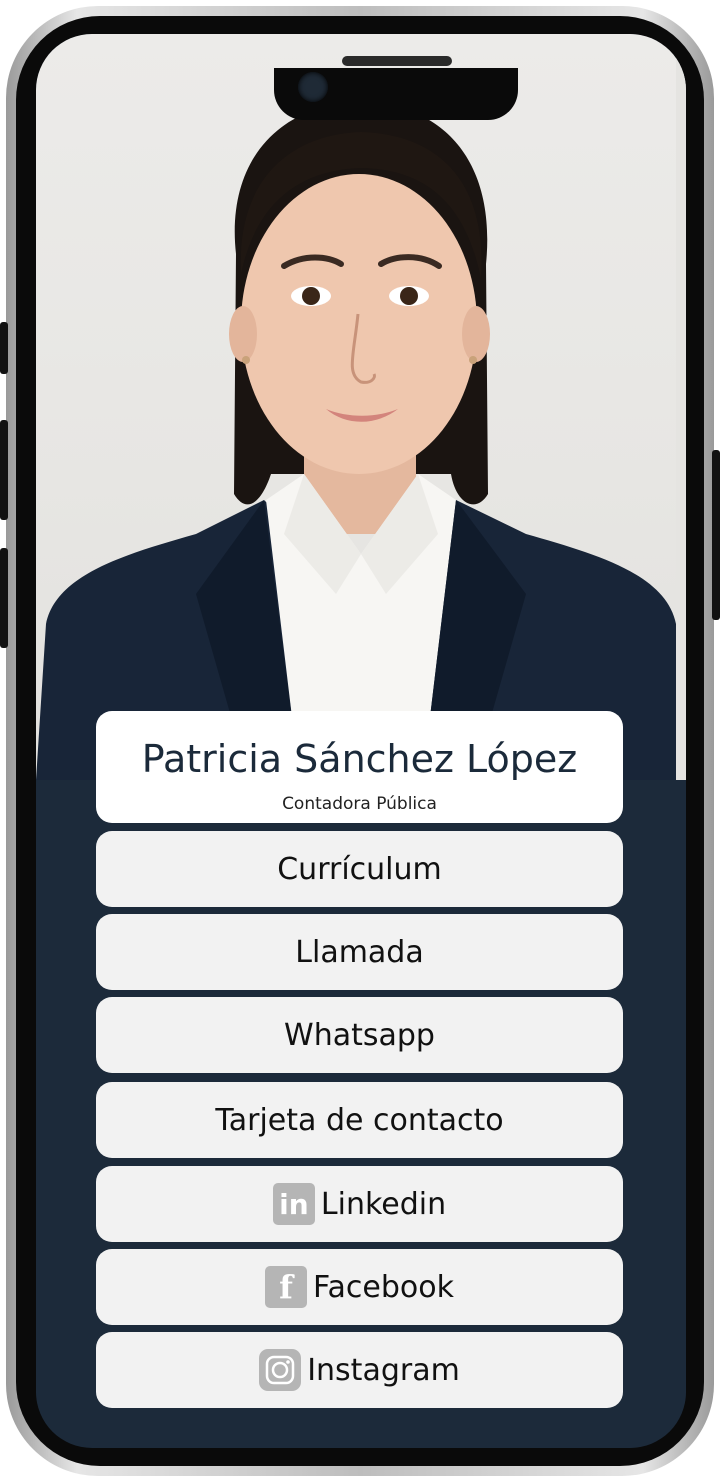  Describe the element at coordinates (383, 1370) in the screenshot. I see `instagram-label: Instagram` at that location.